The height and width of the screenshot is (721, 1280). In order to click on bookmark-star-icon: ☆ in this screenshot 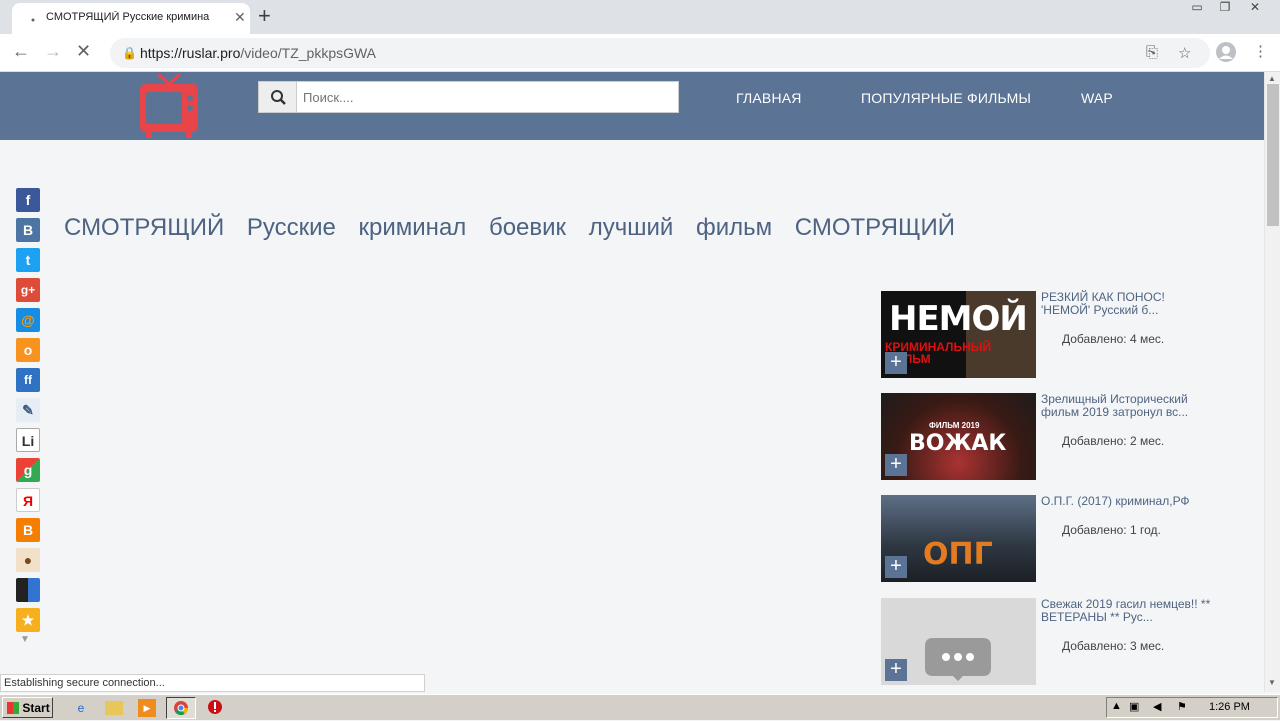, I will do `click(1184, 53)`.